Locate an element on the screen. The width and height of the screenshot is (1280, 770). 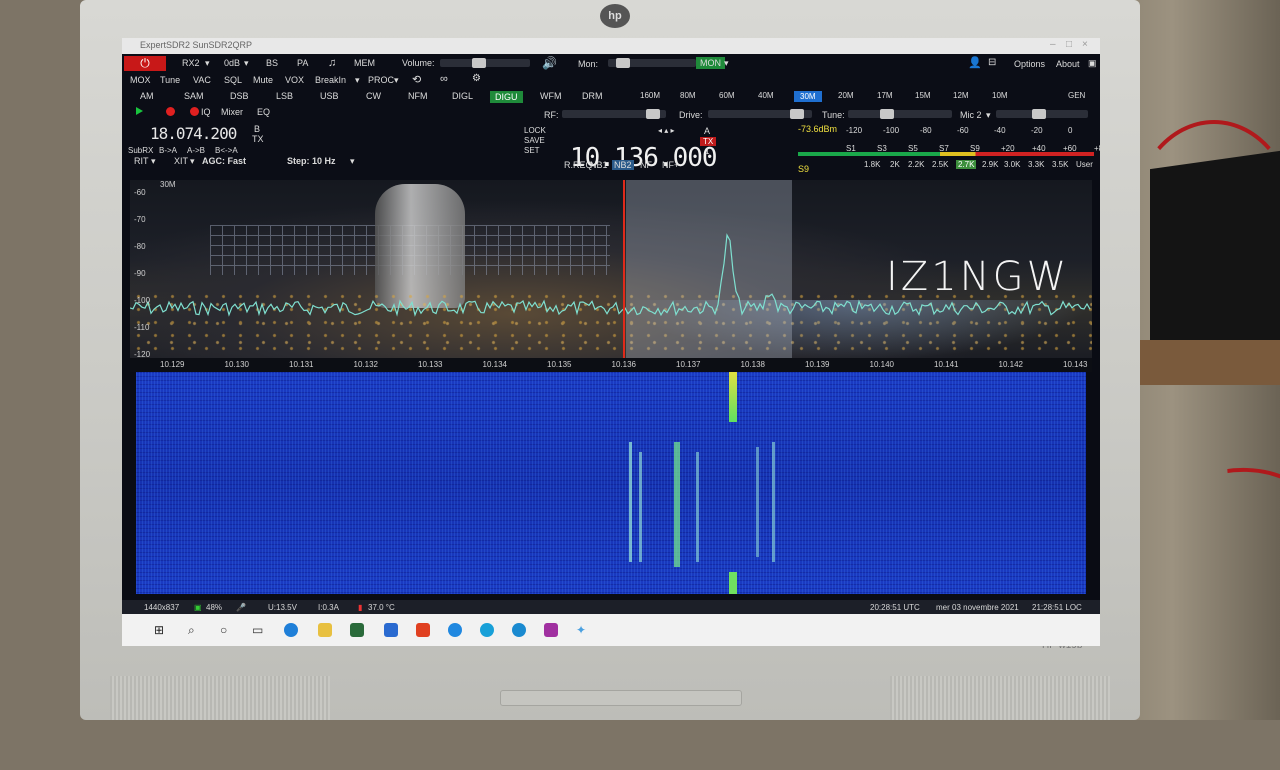
mute-button: Mute is located at coordinates (263, 80).